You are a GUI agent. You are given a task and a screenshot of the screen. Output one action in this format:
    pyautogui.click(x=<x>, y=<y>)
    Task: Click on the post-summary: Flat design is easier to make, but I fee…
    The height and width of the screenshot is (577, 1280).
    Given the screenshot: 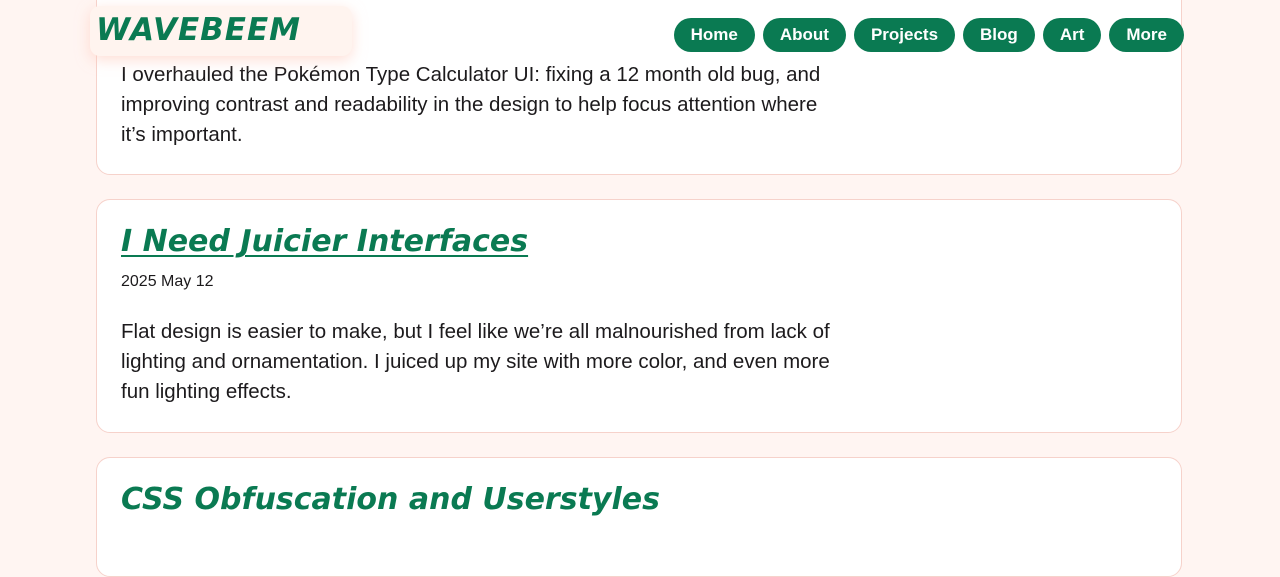 What is the action you would take?
    pyautogui.click(x=475, y=361)
    